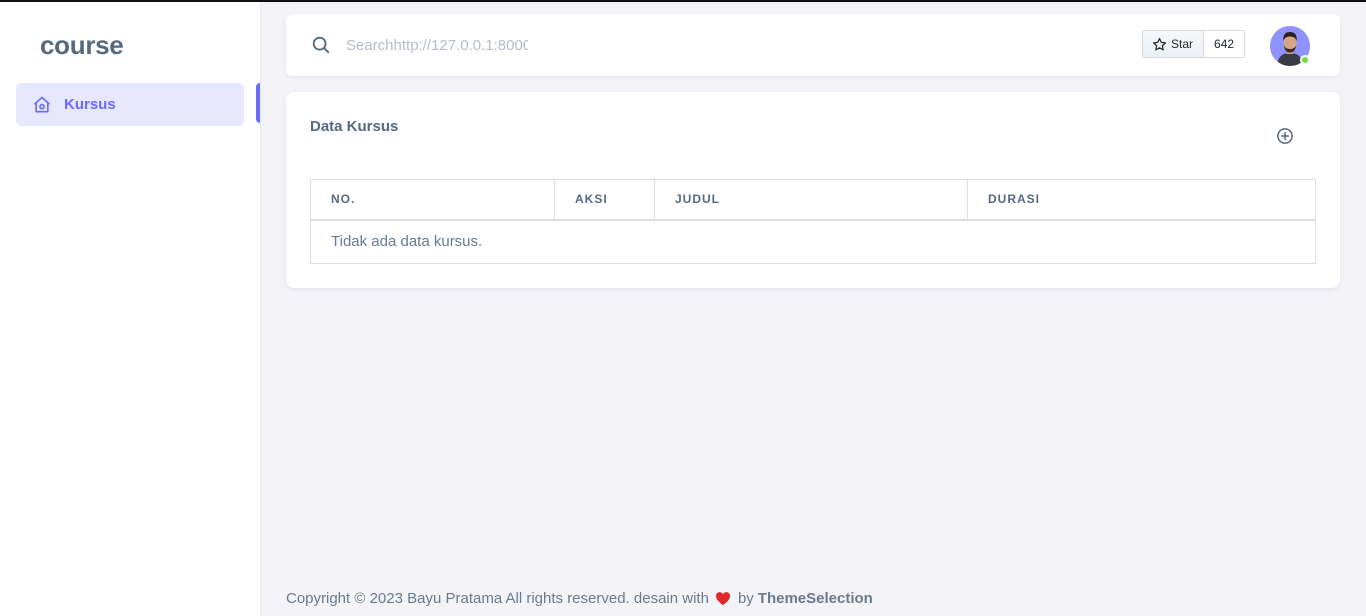 Image resolution: width=1366 pixels, height=616 pixels. Describe the element at coordinates (815, 598) in the screenshot. I see `themeselection-link: ThemeSelection` at that location.